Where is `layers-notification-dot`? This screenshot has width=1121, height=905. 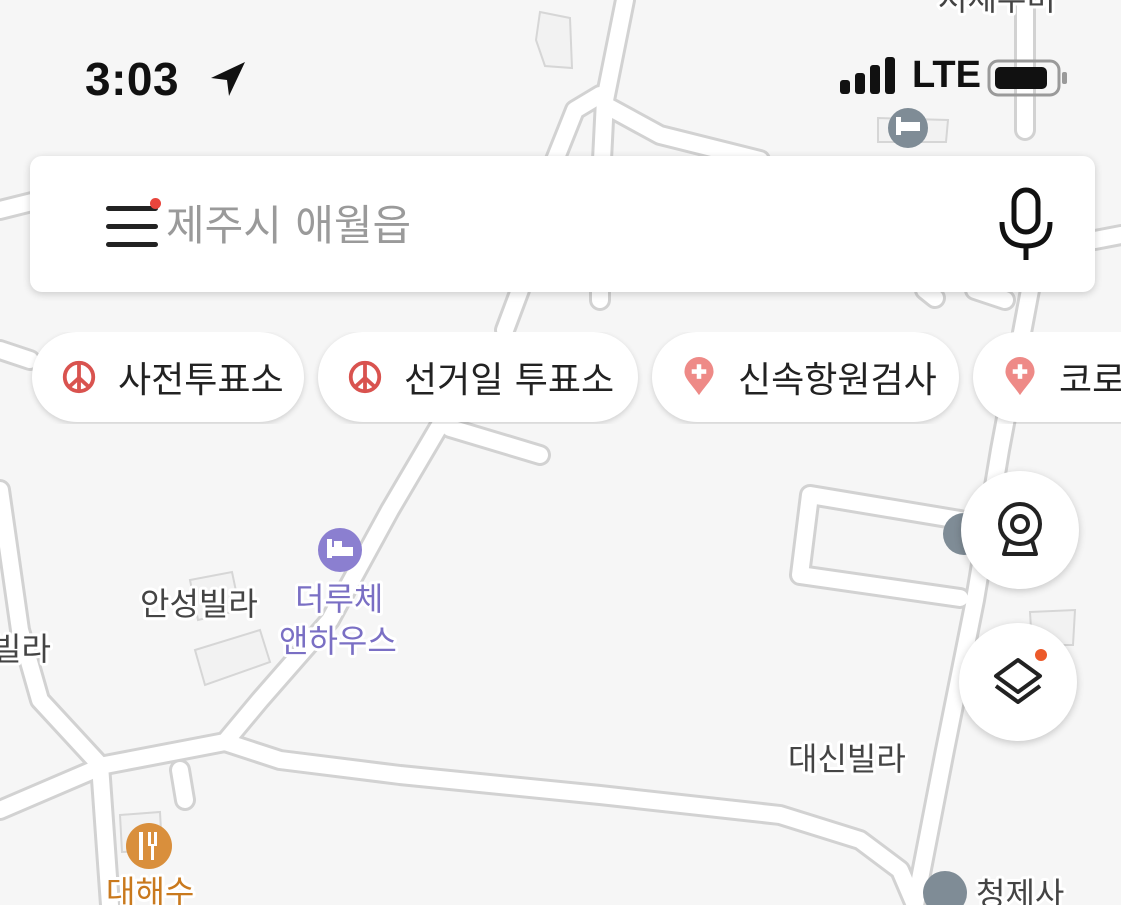 layers-notification-dot is located at coordinates (1041, 655).